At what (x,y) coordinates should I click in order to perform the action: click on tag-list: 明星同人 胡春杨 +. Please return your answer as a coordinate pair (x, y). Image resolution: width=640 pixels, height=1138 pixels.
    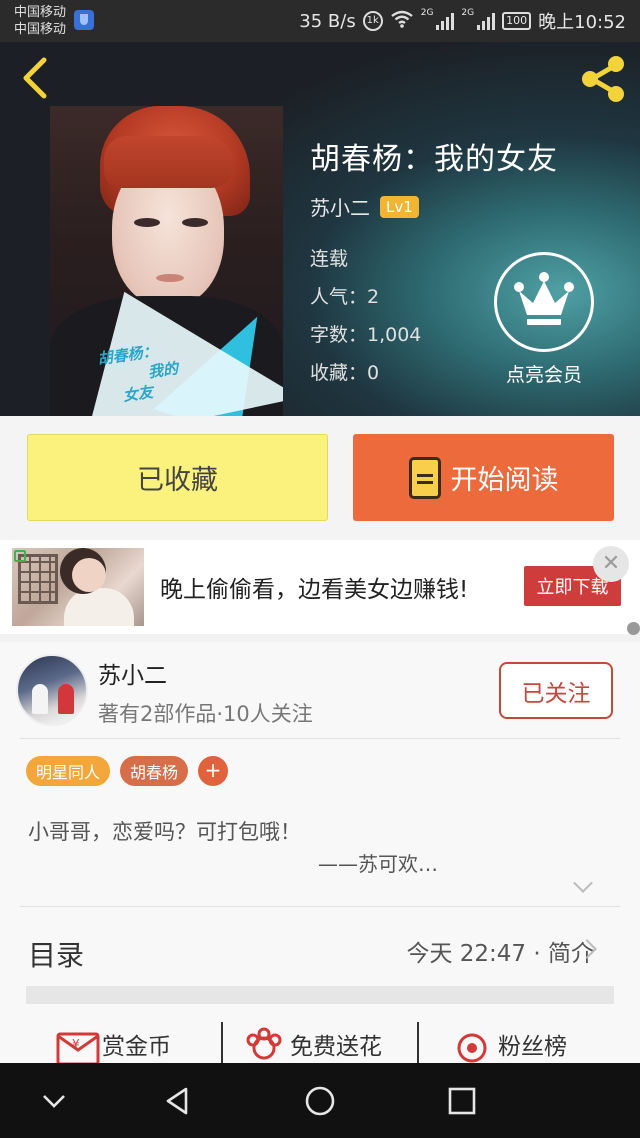
    Looking at the image, I should click on (127, 771).